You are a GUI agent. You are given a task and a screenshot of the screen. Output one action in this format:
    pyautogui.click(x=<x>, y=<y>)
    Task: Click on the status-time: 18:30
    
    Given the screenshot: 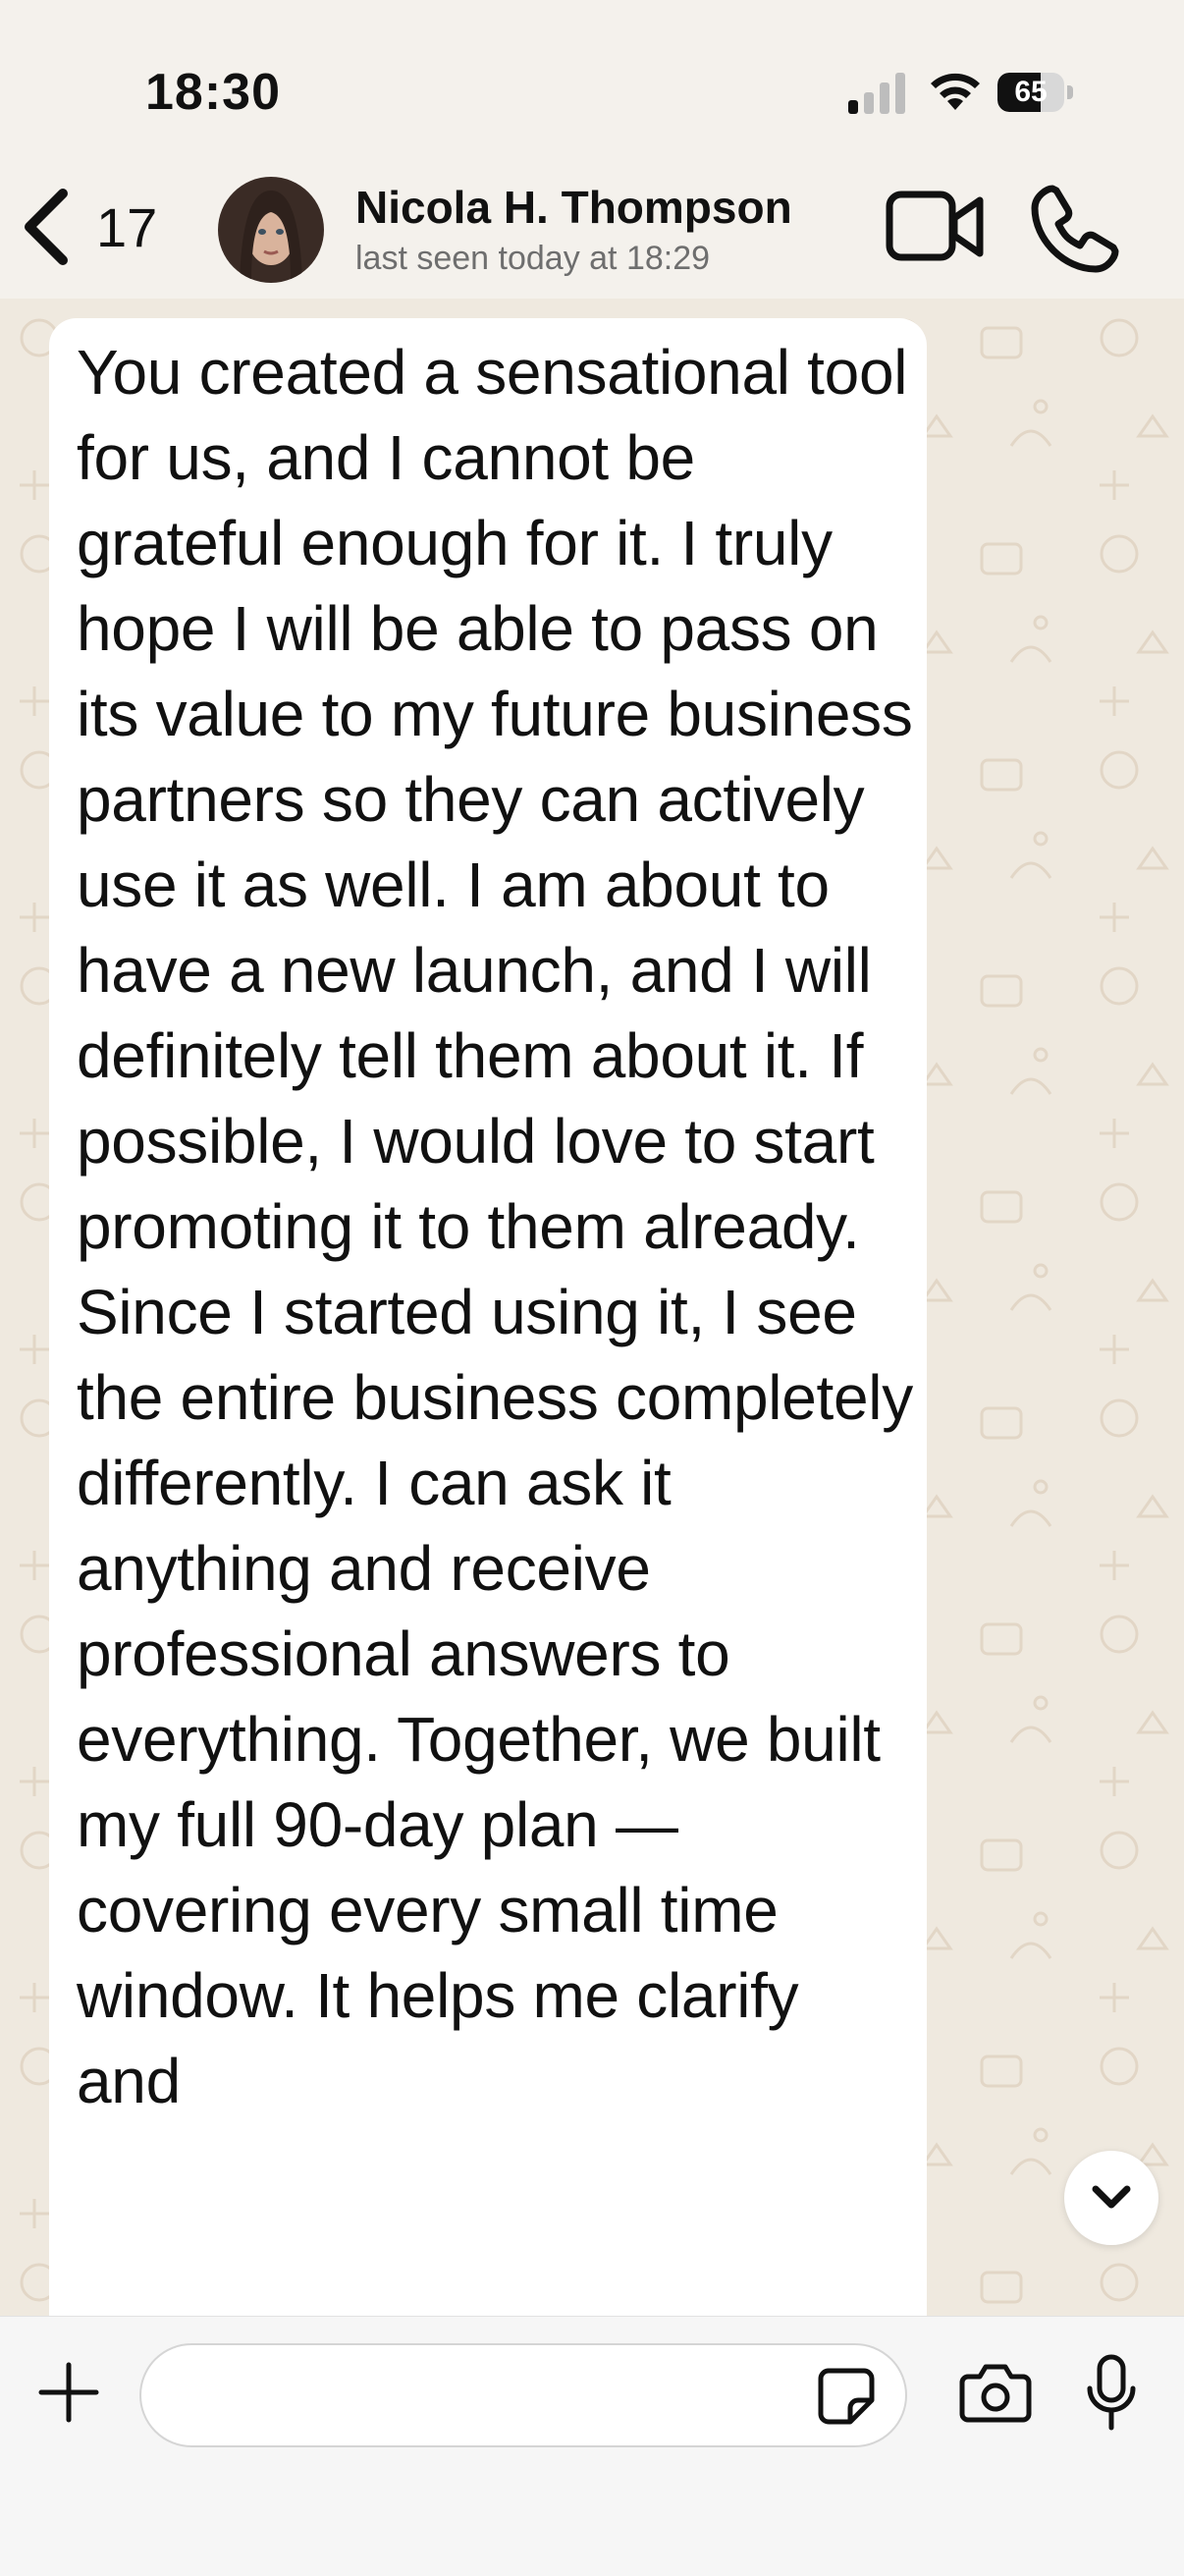 What is the action you would take?
    pyautogui.click(x=213, y=92)
    